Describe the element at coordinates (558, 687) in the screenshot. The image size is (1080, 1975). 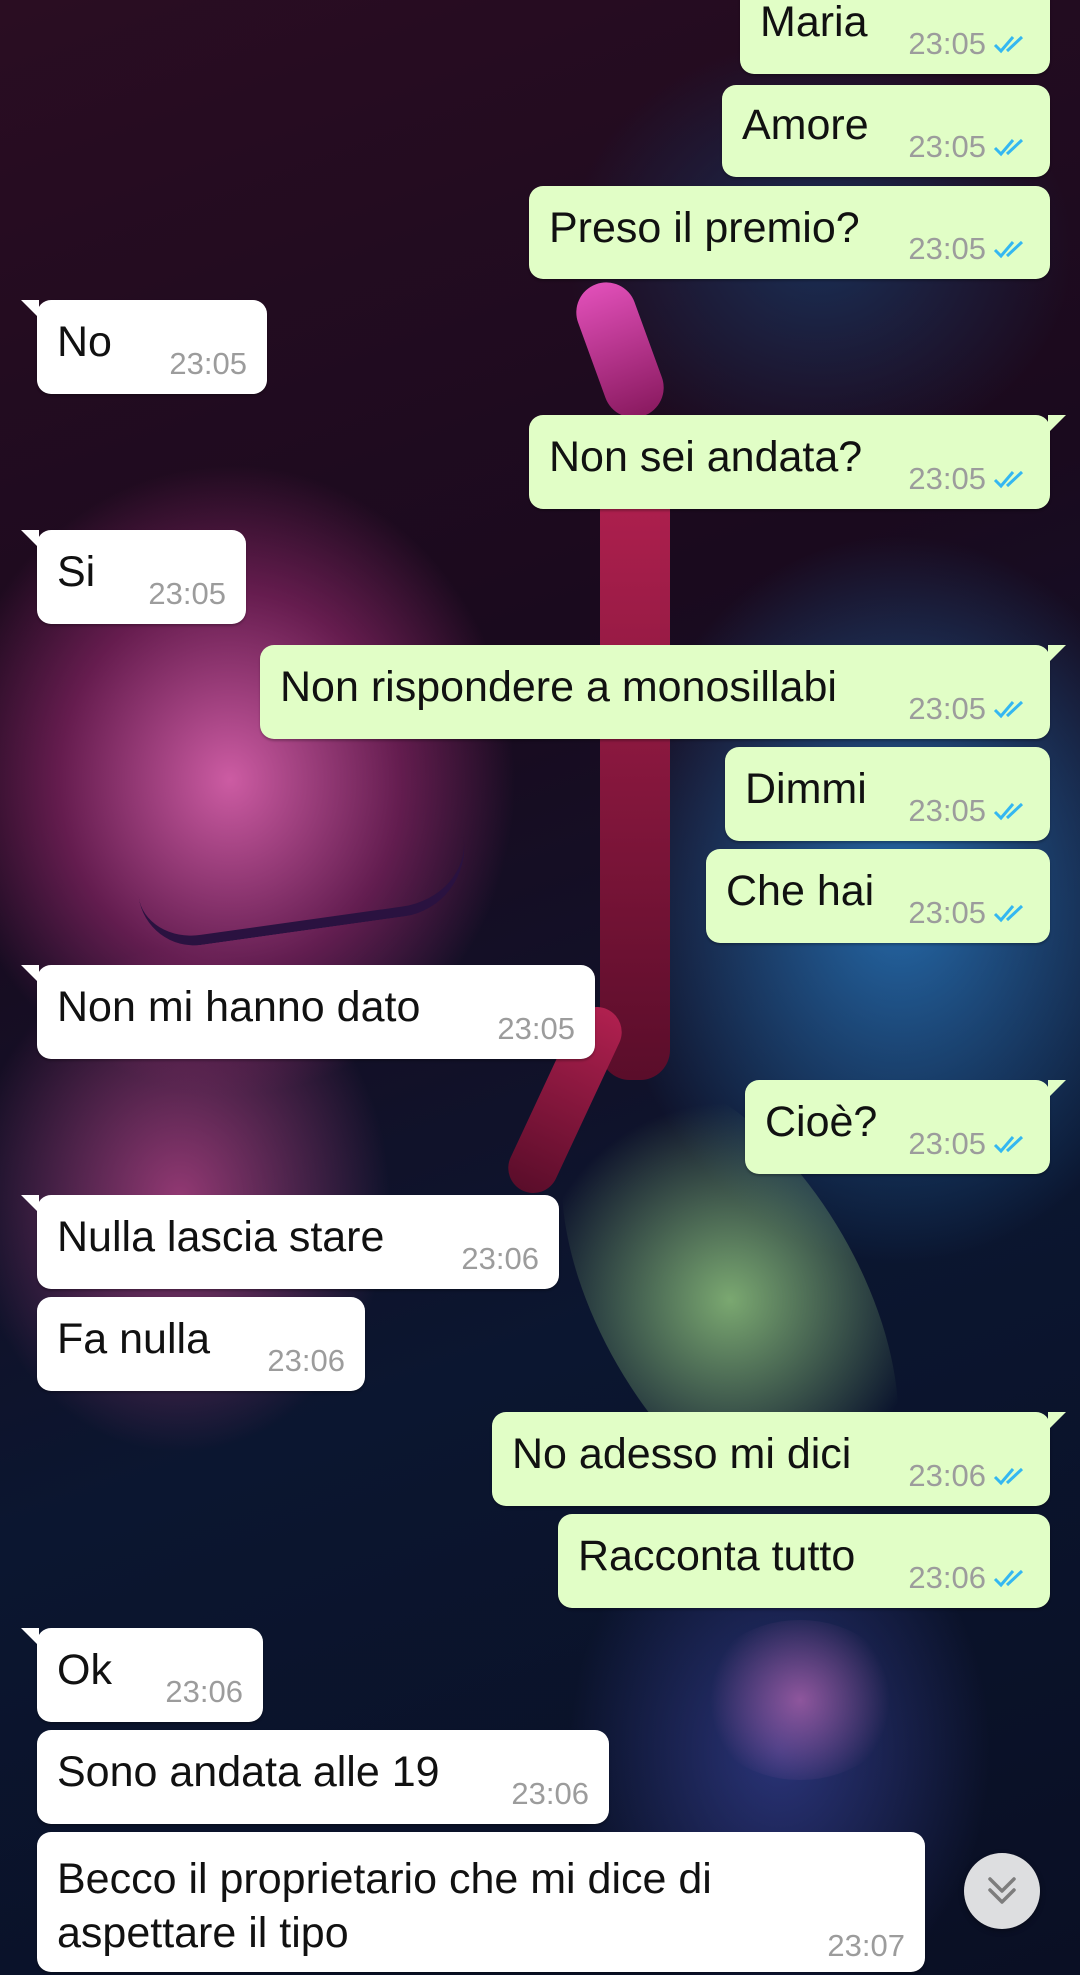
I see `message-text: Non rispondere a monosillabi` at that location.